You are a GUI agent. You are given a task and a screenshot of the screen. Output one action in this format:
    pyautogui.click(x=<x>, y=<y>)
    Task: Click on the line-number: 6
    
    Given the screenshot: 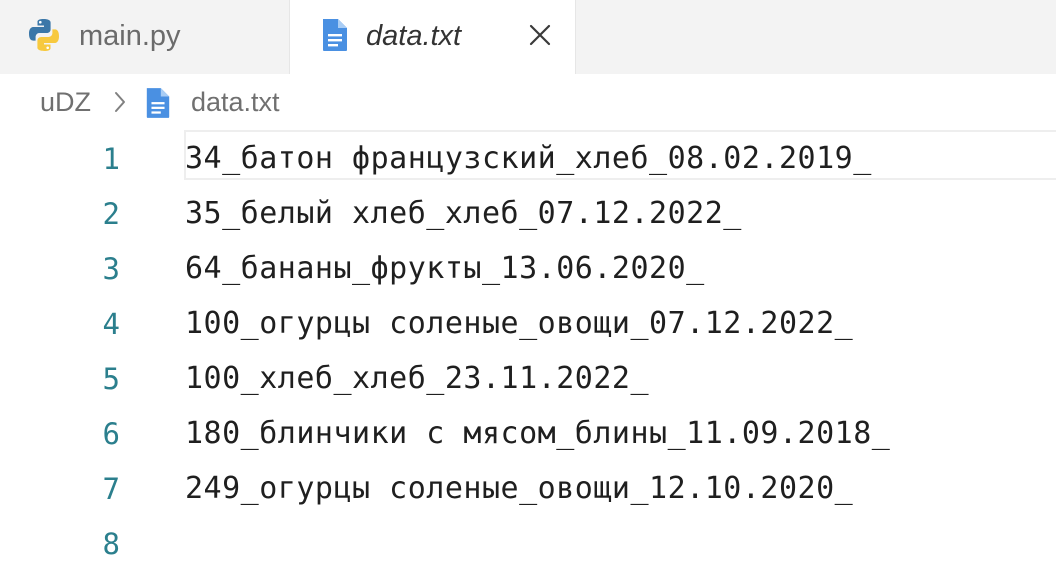 What is the action you would take?
    pyautogui.click(x=111, y=434)
    